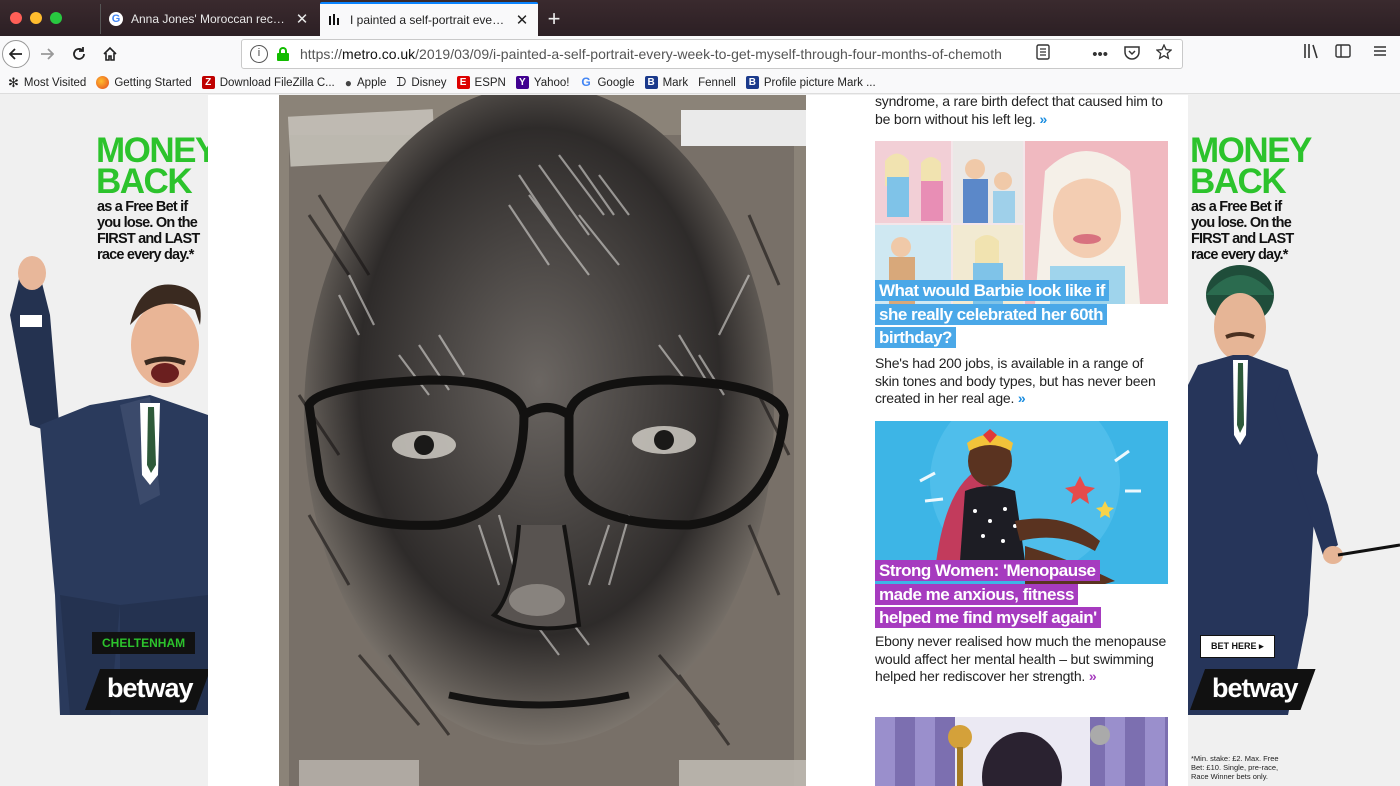  Describe the element at coordinates (103, 82) in the screenshot. I see `firefox-icon` at that location.